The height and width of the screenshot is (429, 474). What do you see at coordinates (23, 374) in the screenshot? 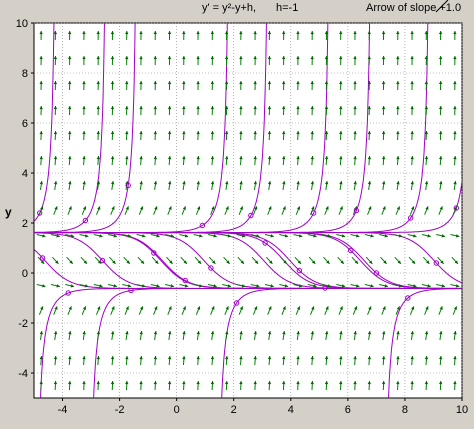
I see `y-tick-label: -4` at bounding box center [23, 374].